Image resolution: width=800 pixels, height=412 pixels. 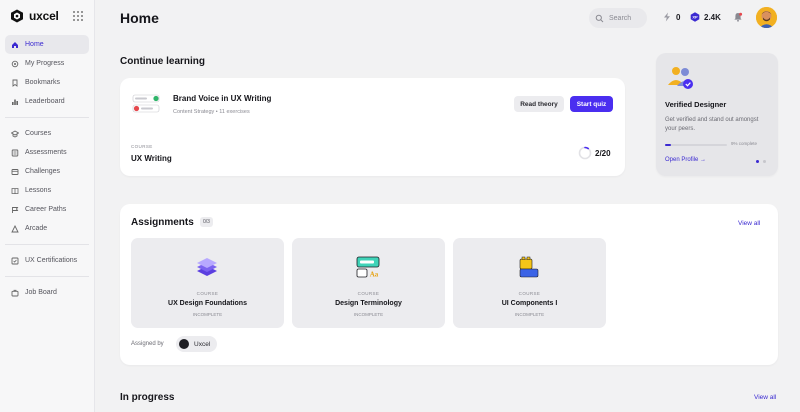 I want to click on sidebar-item-label: Challenges, so click(x=43, y=171).